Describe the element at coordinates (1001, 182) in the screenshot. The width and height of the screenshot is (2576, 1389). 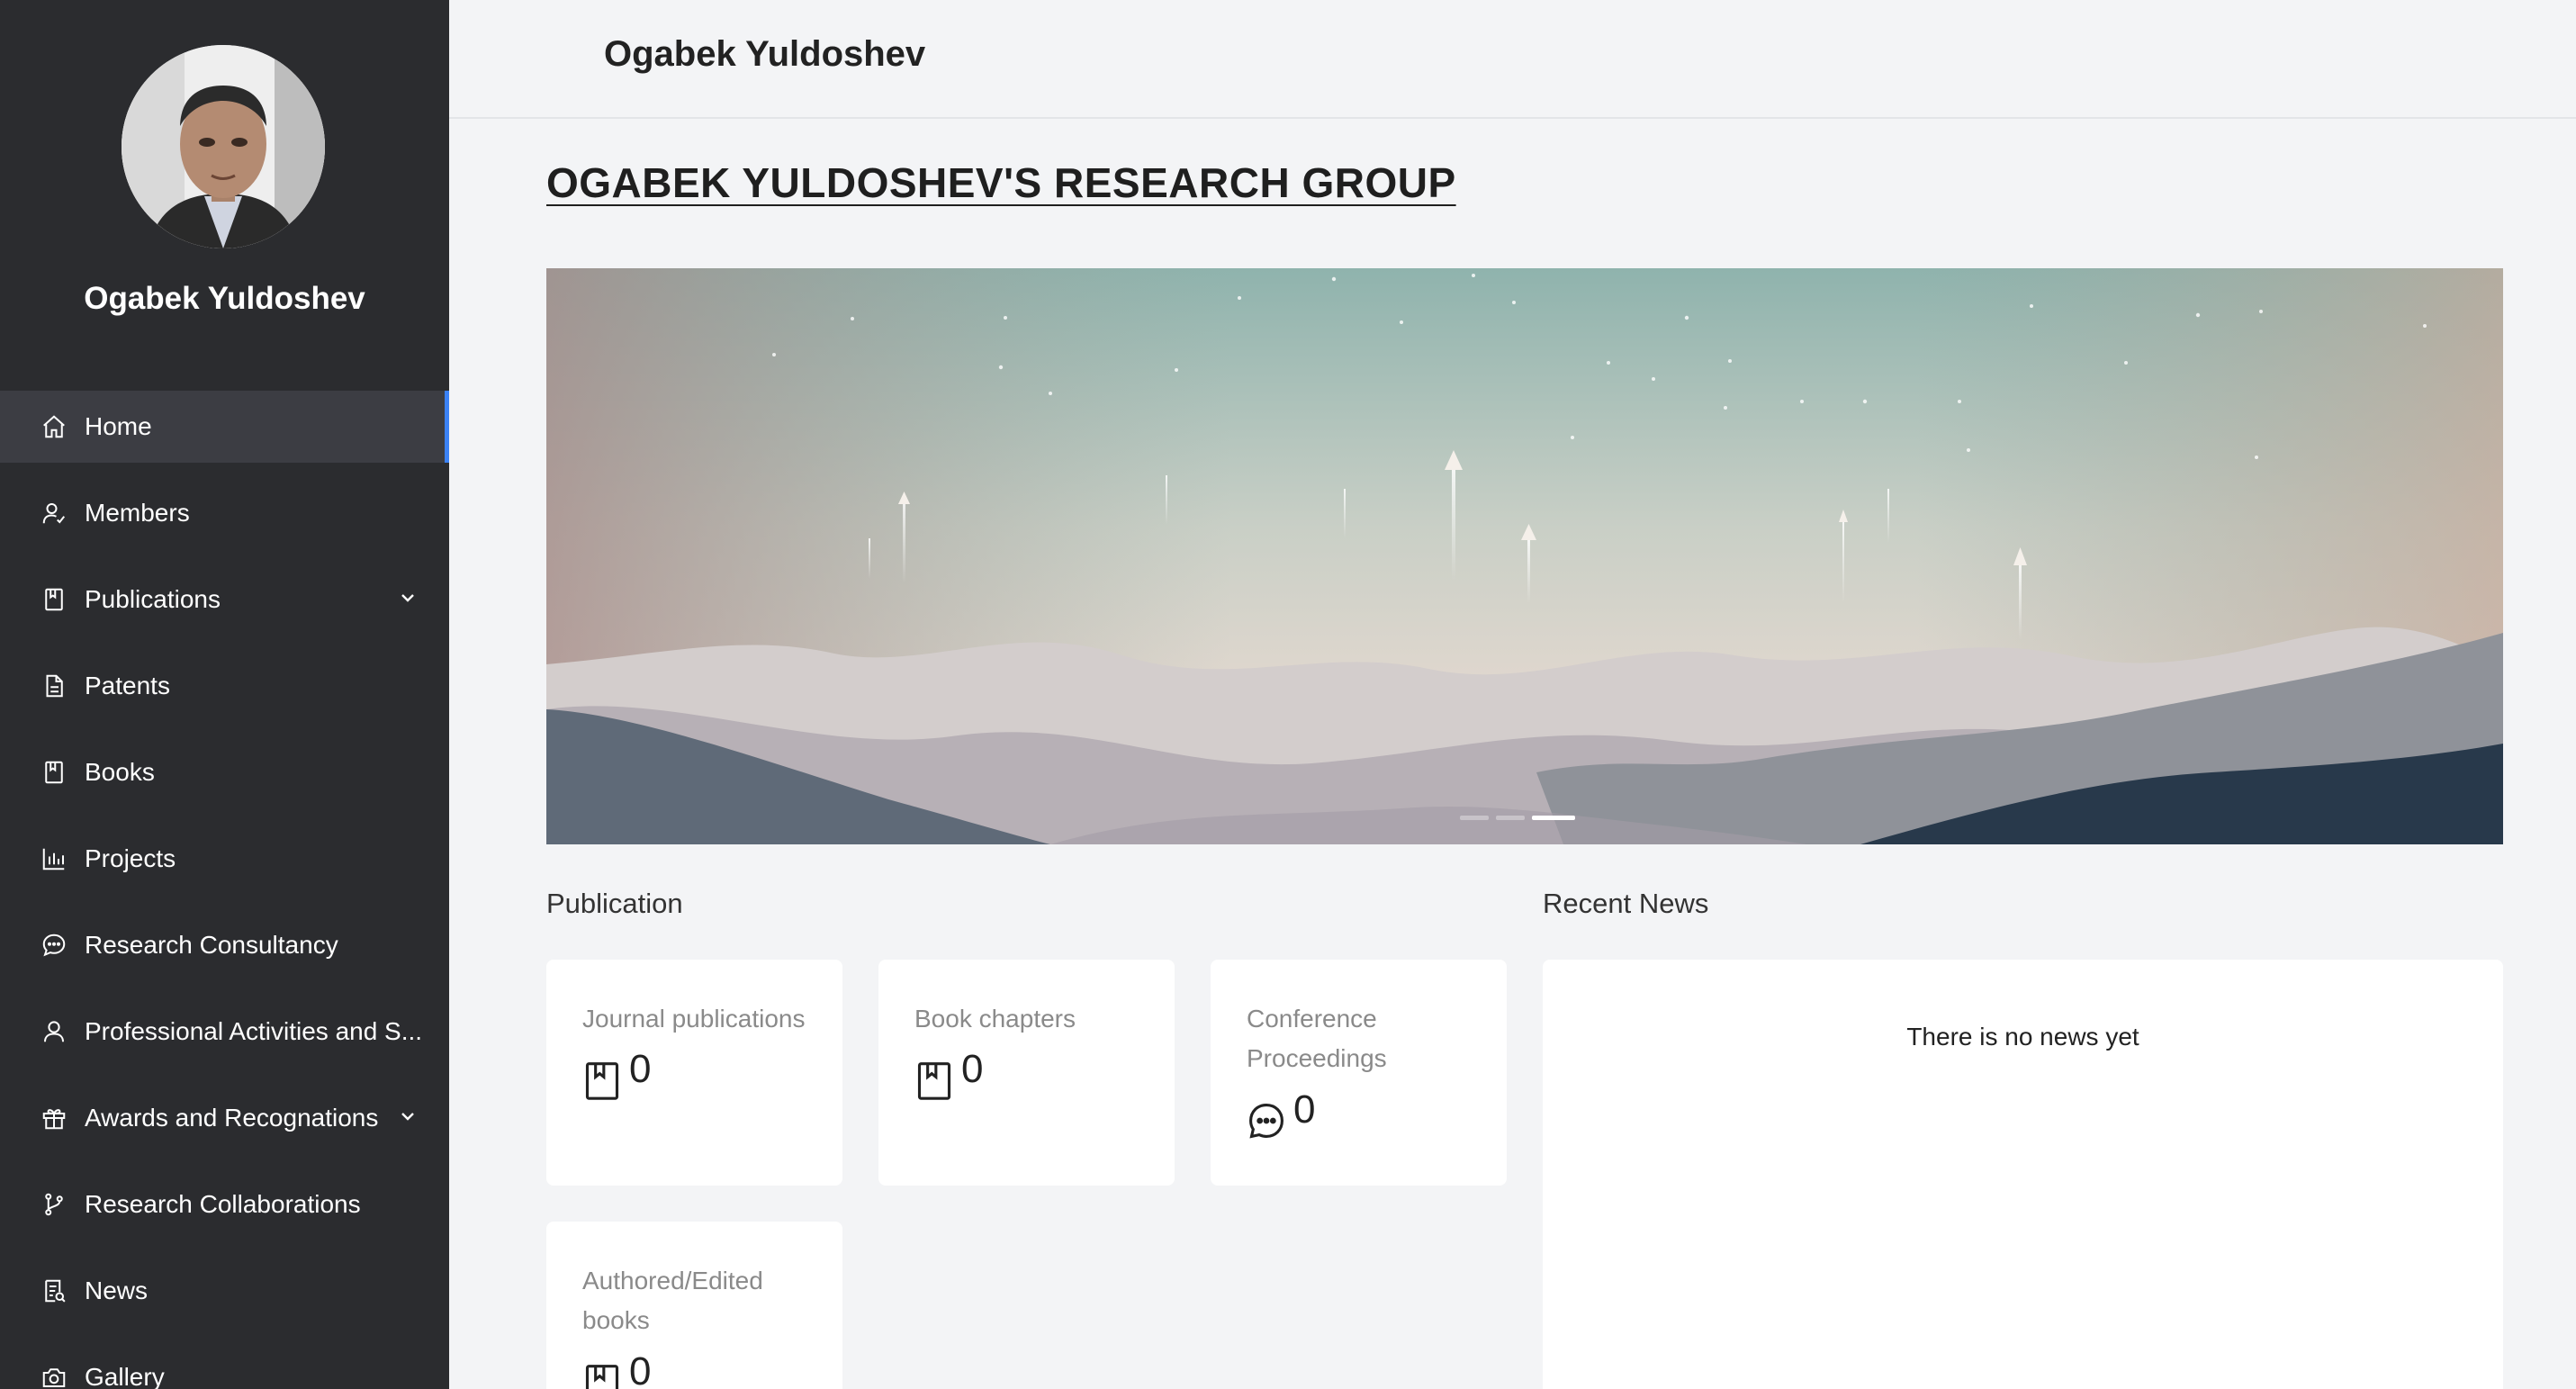
I see `page-title: OGABEK YULDOSHEV'S RESEARCH GROUP` at that location.